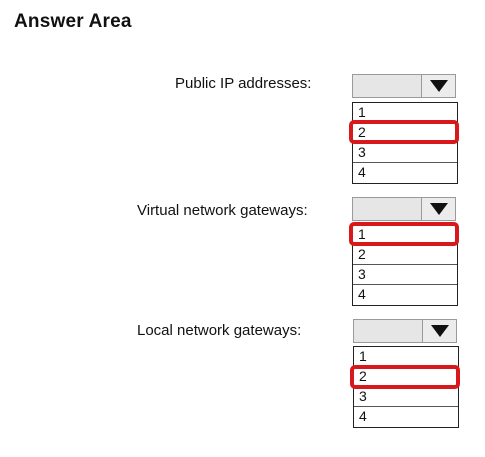  Describe the element at coordinates (405, 331) in the screenshot. I see `local-network-gateways-dropdown` at that location.